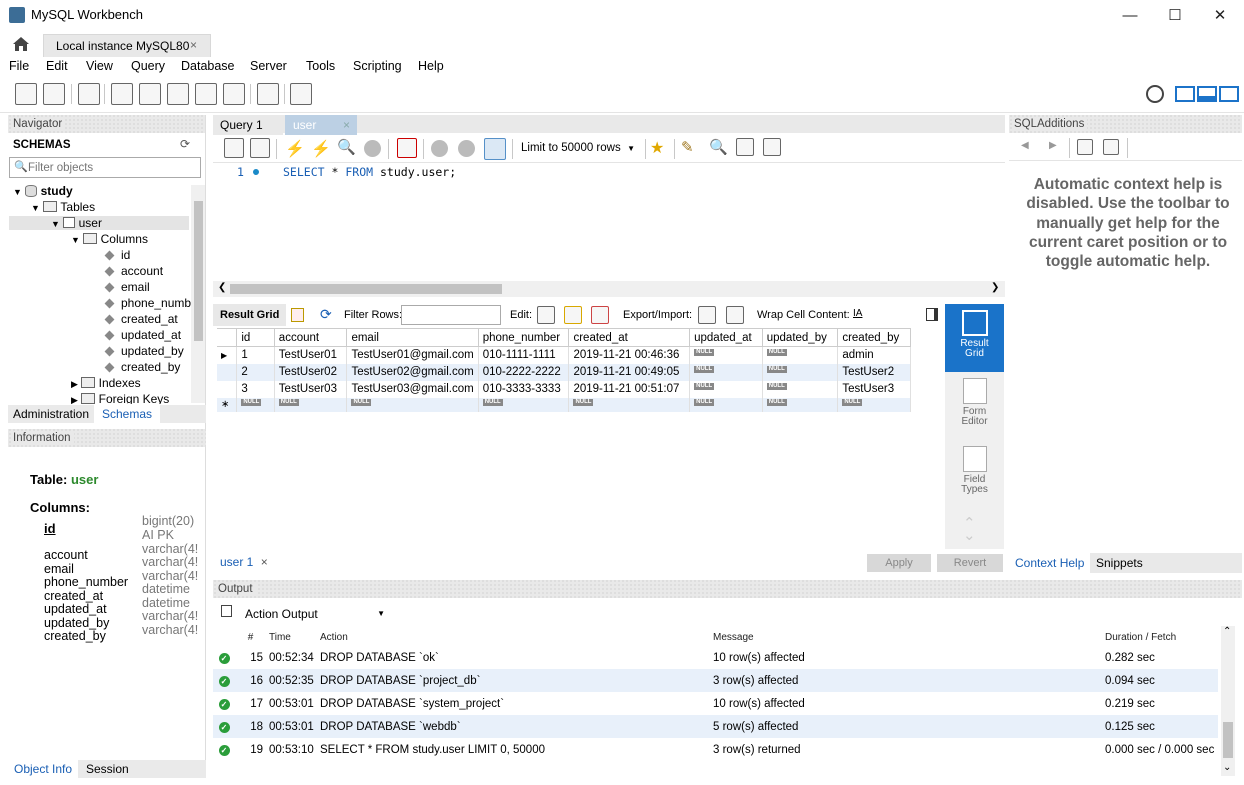  What do you see at coordinates (255, 355) in the screenshot?
I see `cell: 1` at bounding box center [255, 355].